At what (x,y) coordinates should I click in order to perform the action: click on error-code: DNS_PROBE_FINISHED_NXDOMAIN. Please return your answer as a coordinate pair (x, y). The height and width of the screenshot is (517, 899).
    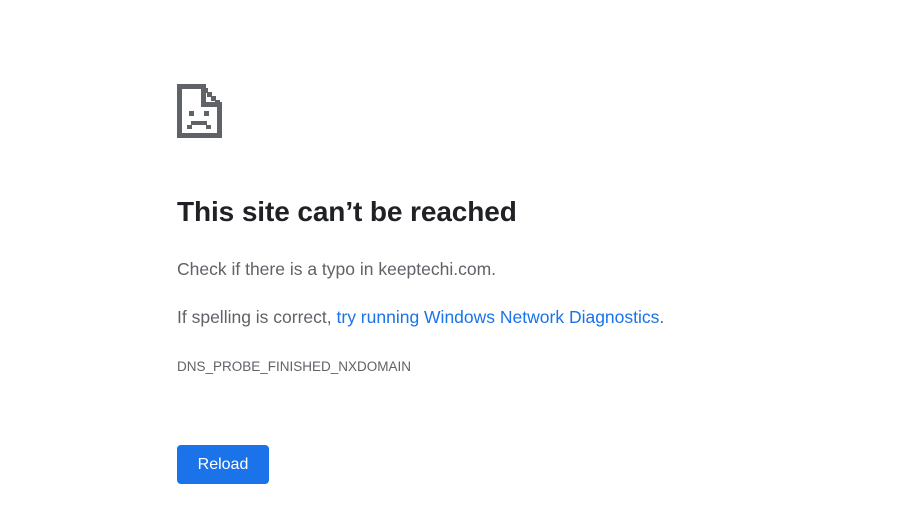
    Looking at the image, I should click on (294, 366).